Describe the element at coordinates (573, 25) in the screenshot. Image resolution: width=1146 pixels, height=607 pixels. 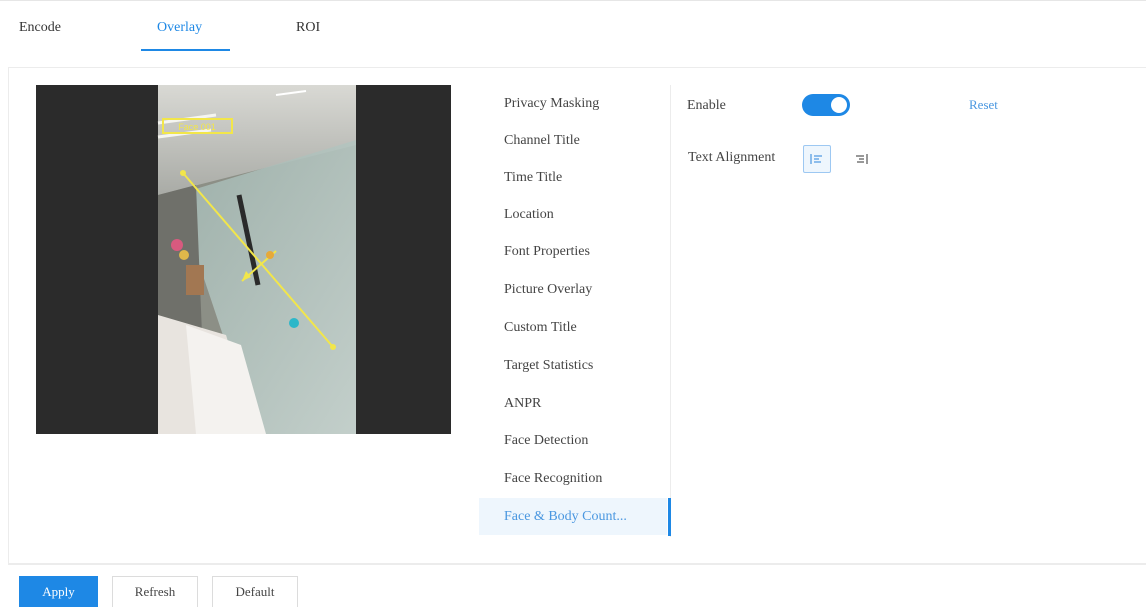
I see `tab-bar: Encode Overlay ROI` at that location.